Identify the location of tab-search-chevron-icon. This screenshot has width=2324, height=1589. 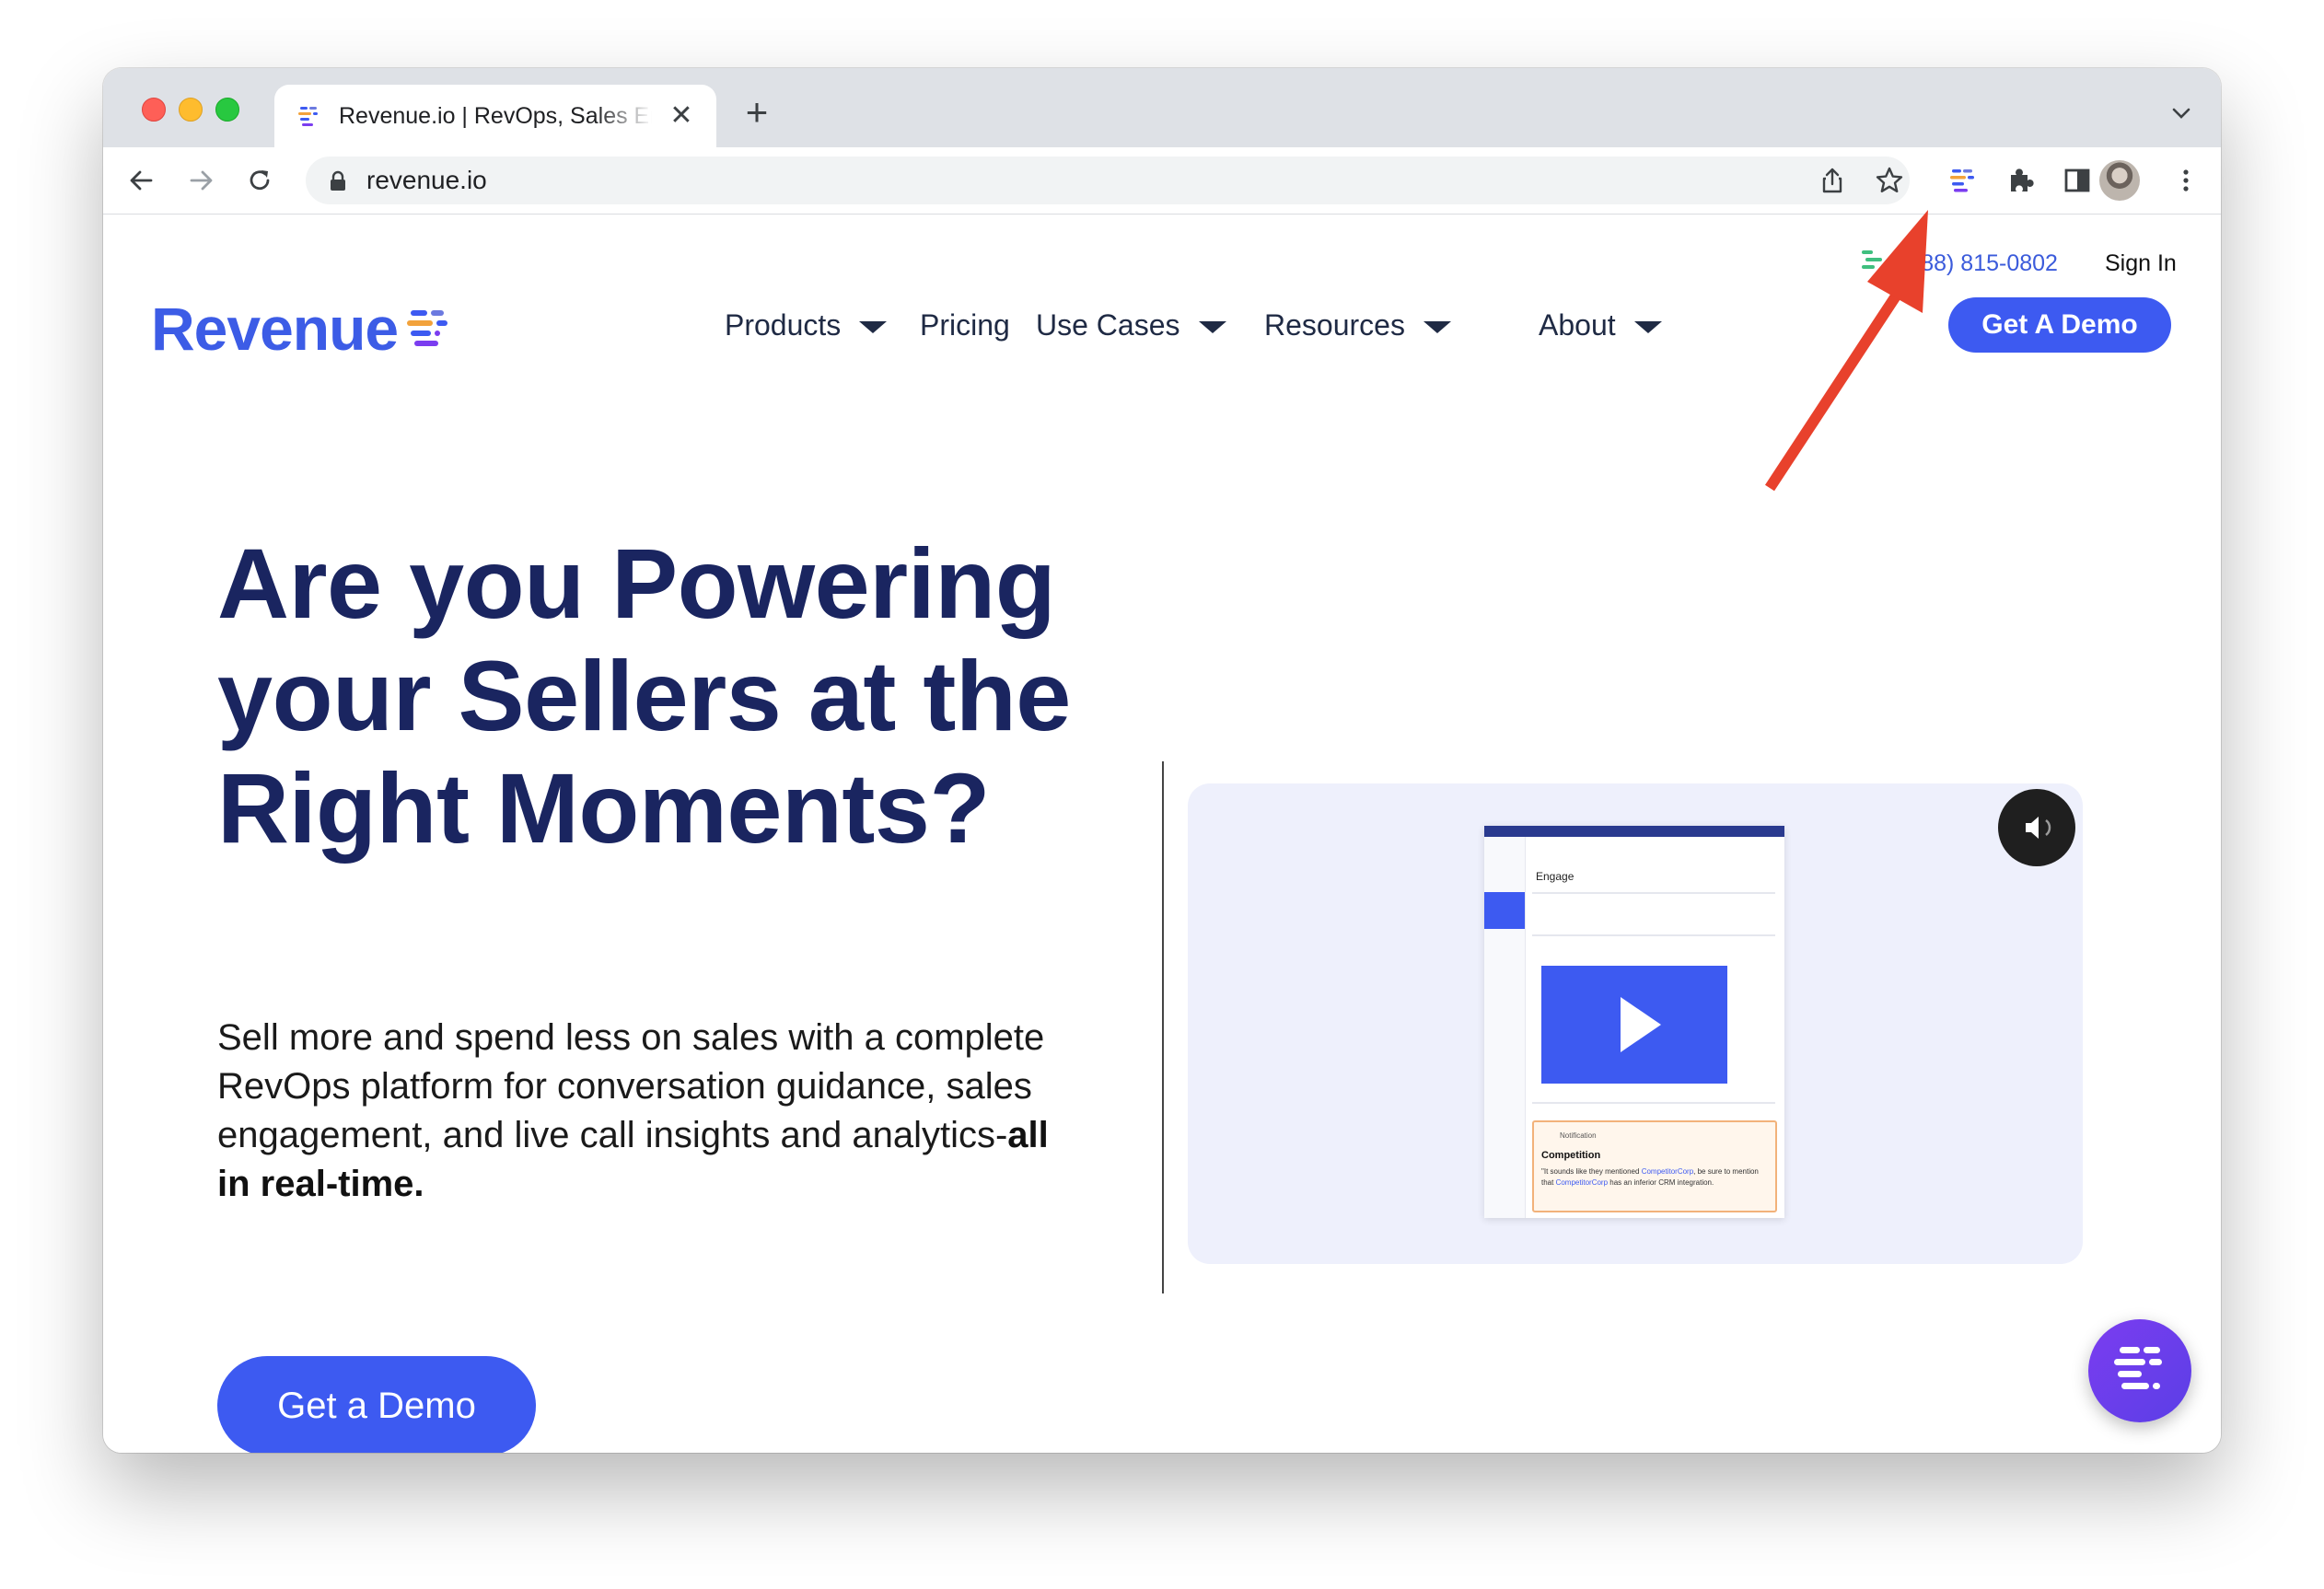
(2181, 113).